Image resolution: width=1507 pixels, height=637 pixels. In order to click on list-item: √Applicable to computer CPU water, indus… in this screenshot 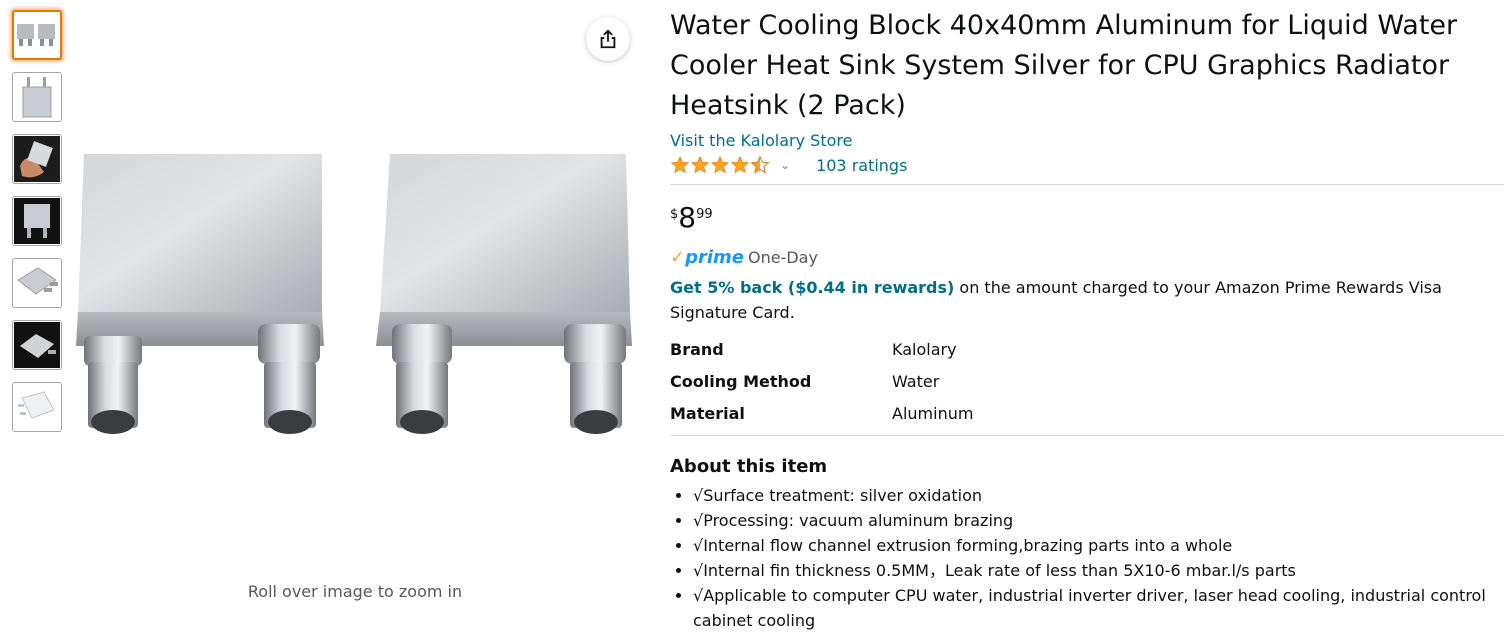, I will do `click(1098, 608)`.